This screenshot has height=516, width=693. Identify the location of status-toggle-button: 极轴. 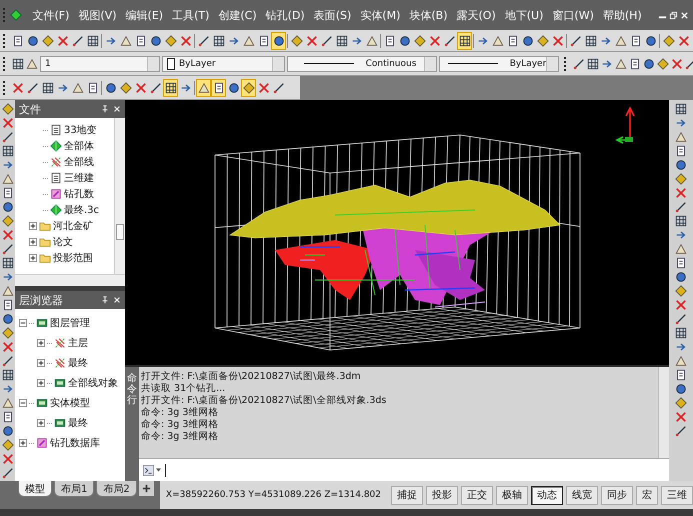
(512, 495).